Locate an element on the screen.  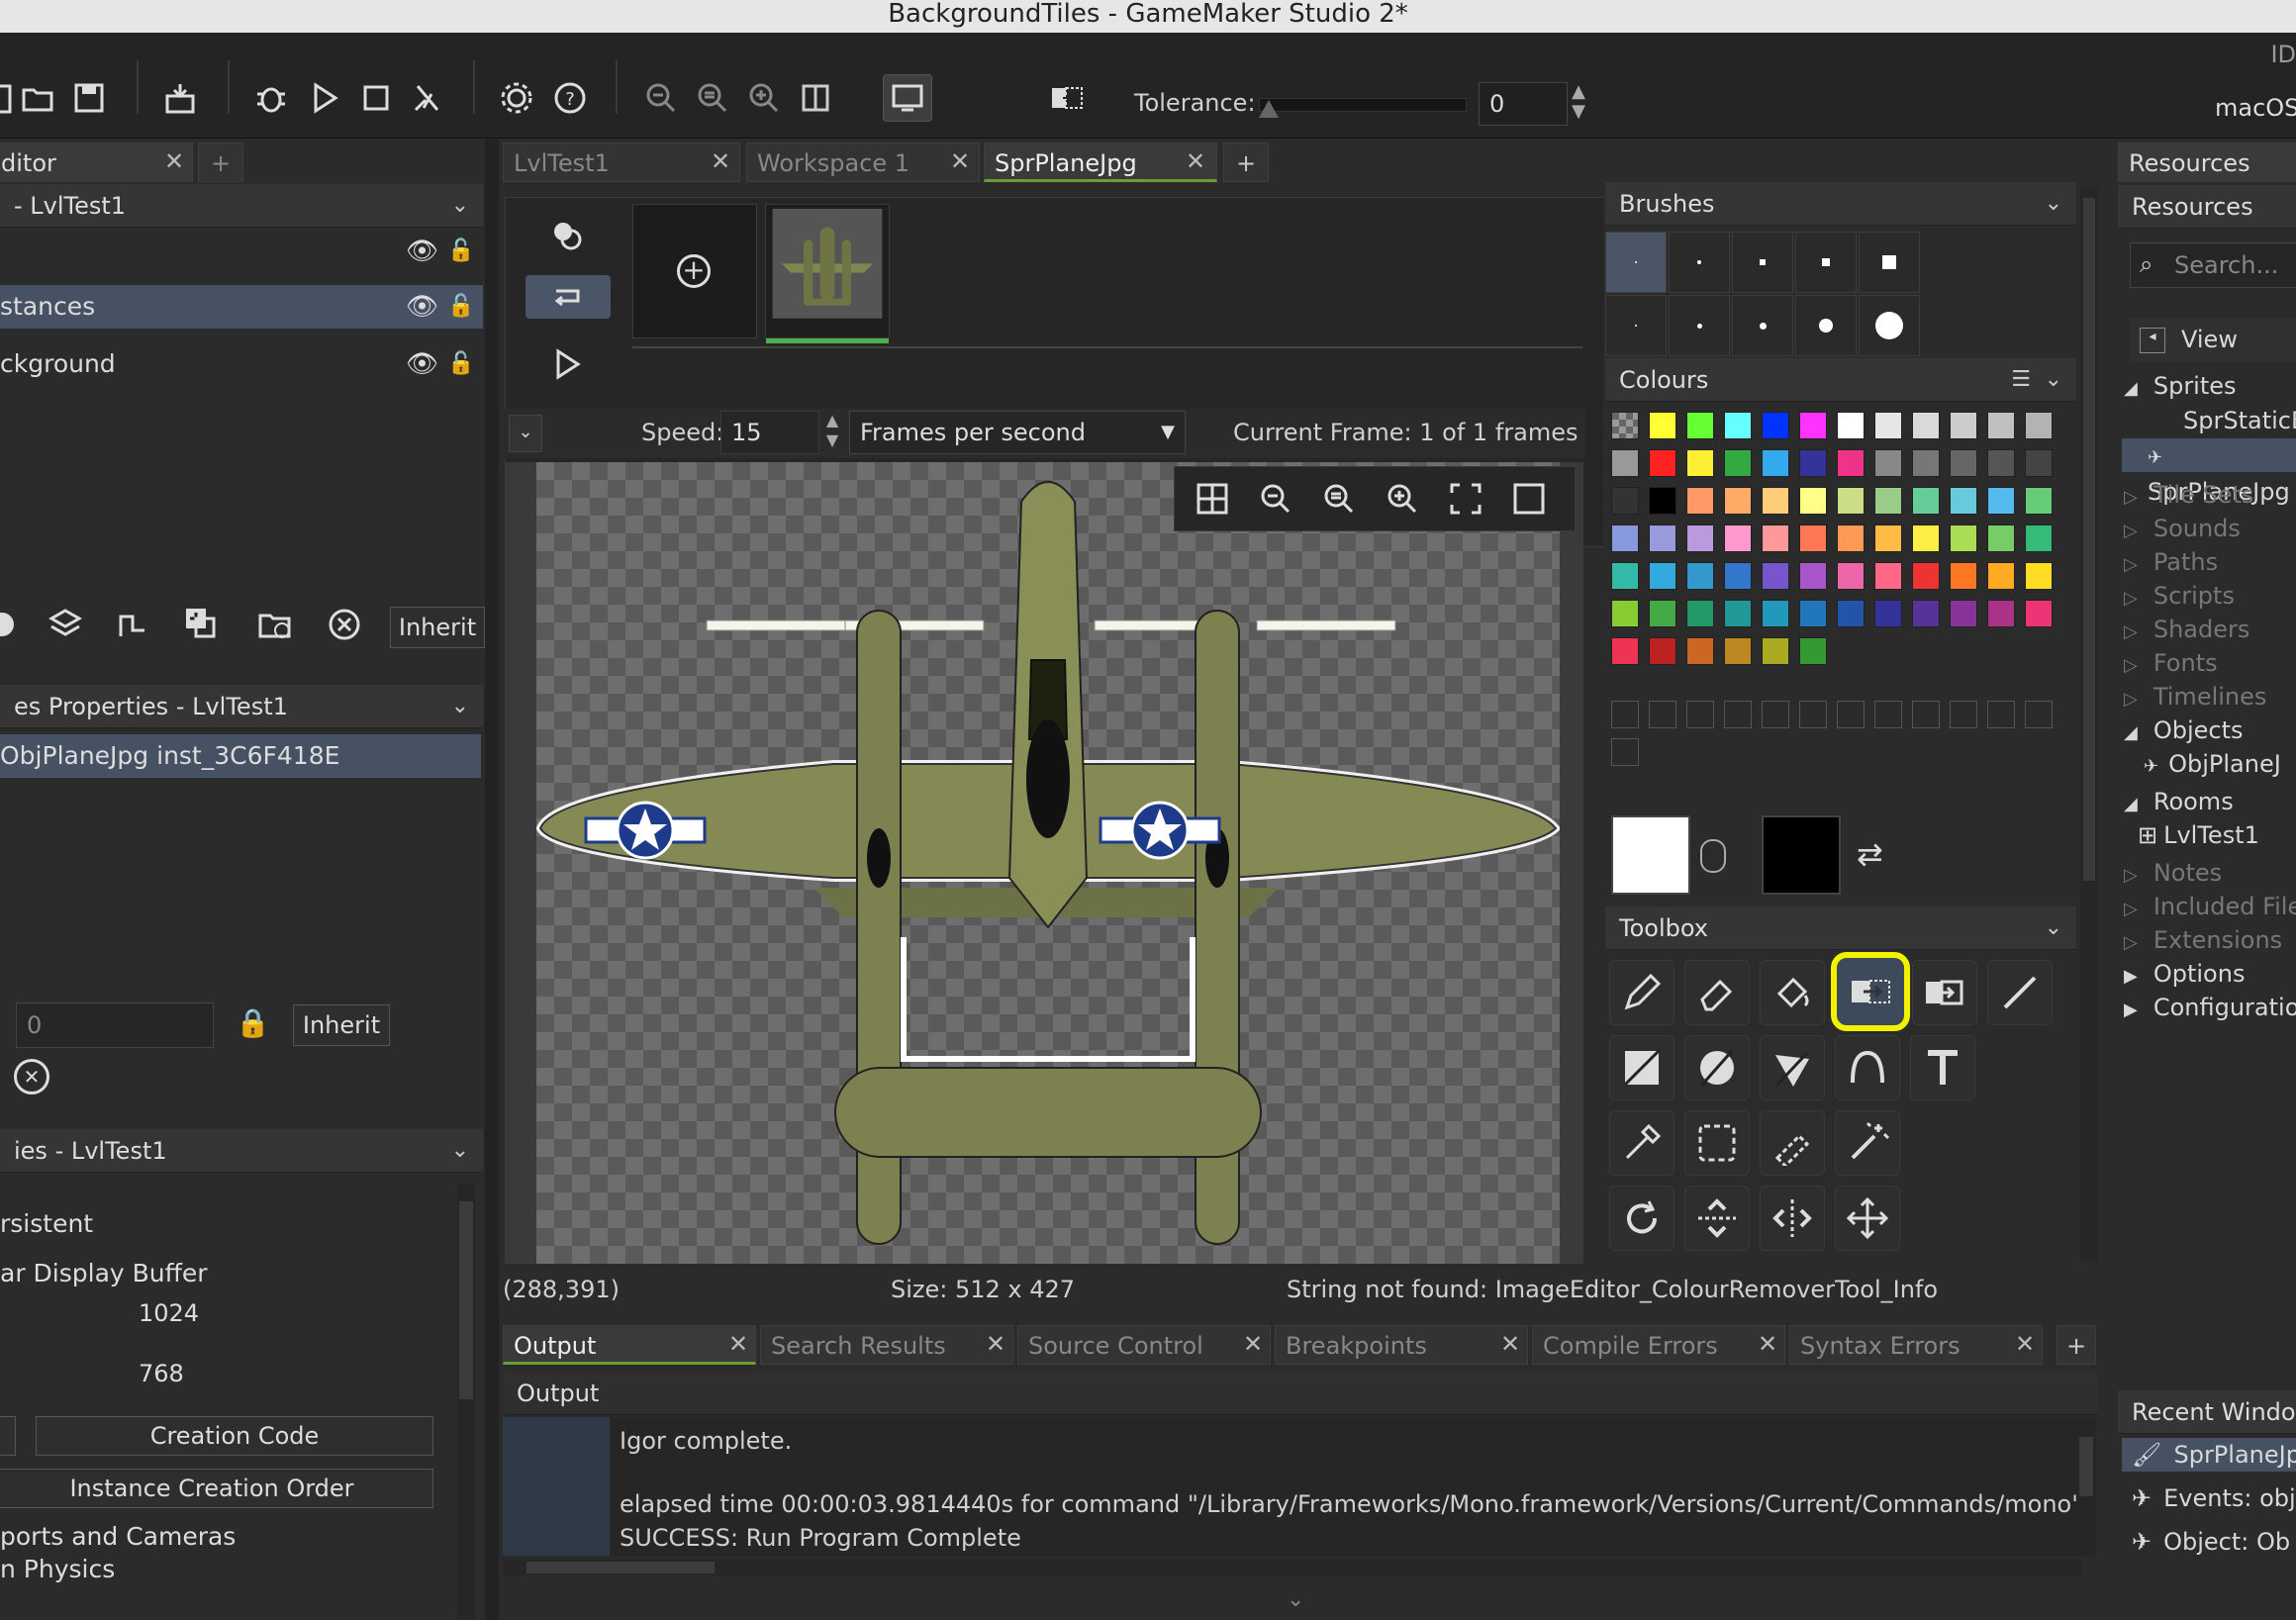
tree-lvltest1: ⊞ LvlTest1 is located at coordinates (2198, 835).